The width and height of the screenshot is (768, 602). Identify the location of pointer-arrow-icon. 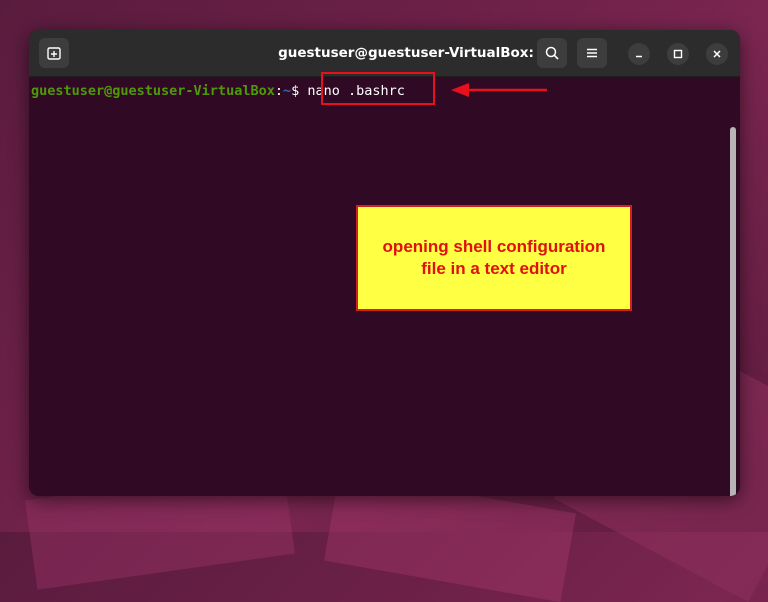
(499, 90).